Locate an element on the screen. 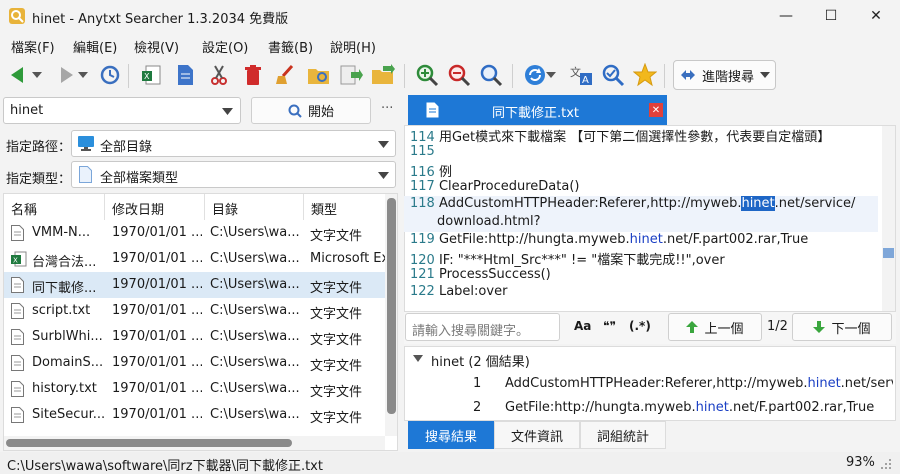  more-options-button: ··· is located at coordinates (387, 108).